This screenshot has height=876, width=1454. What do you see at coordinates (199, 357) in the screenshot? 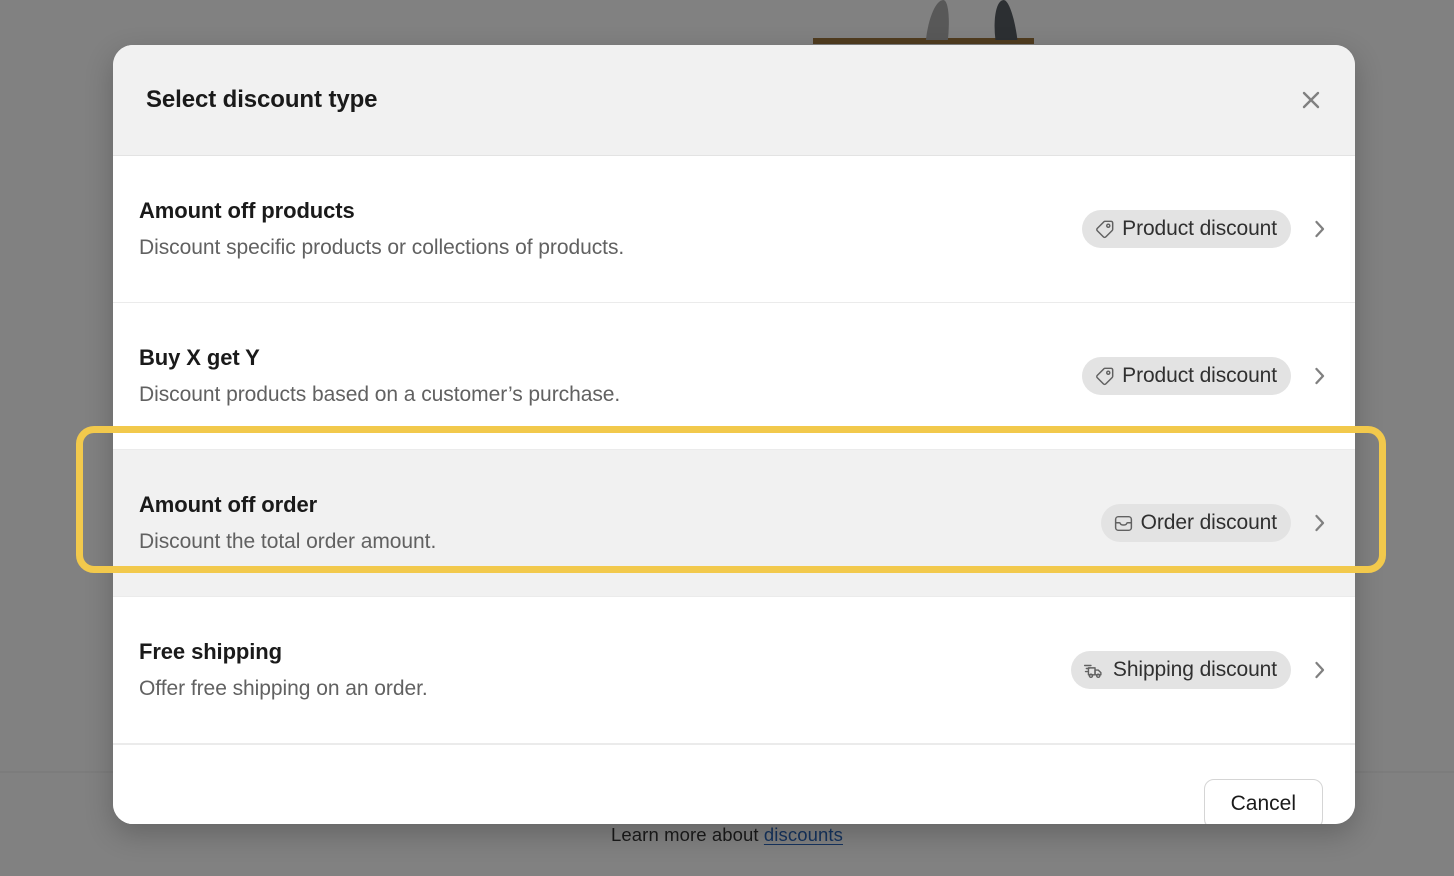
I see `option-title: Buy X get Y` at bounding box center [199, 357].